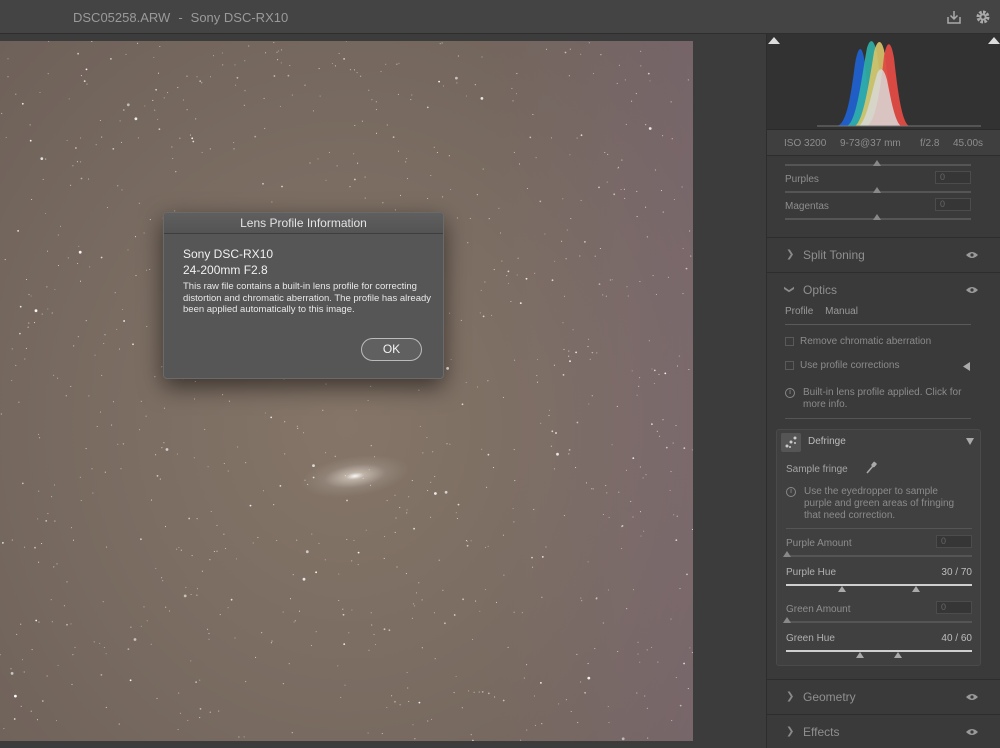 This screenshot has width=1000, height=748. What do you see at coordinates (841, 311) in the screenshot?
I see `tab-manual: Manual` at bounding box center [841, 311].